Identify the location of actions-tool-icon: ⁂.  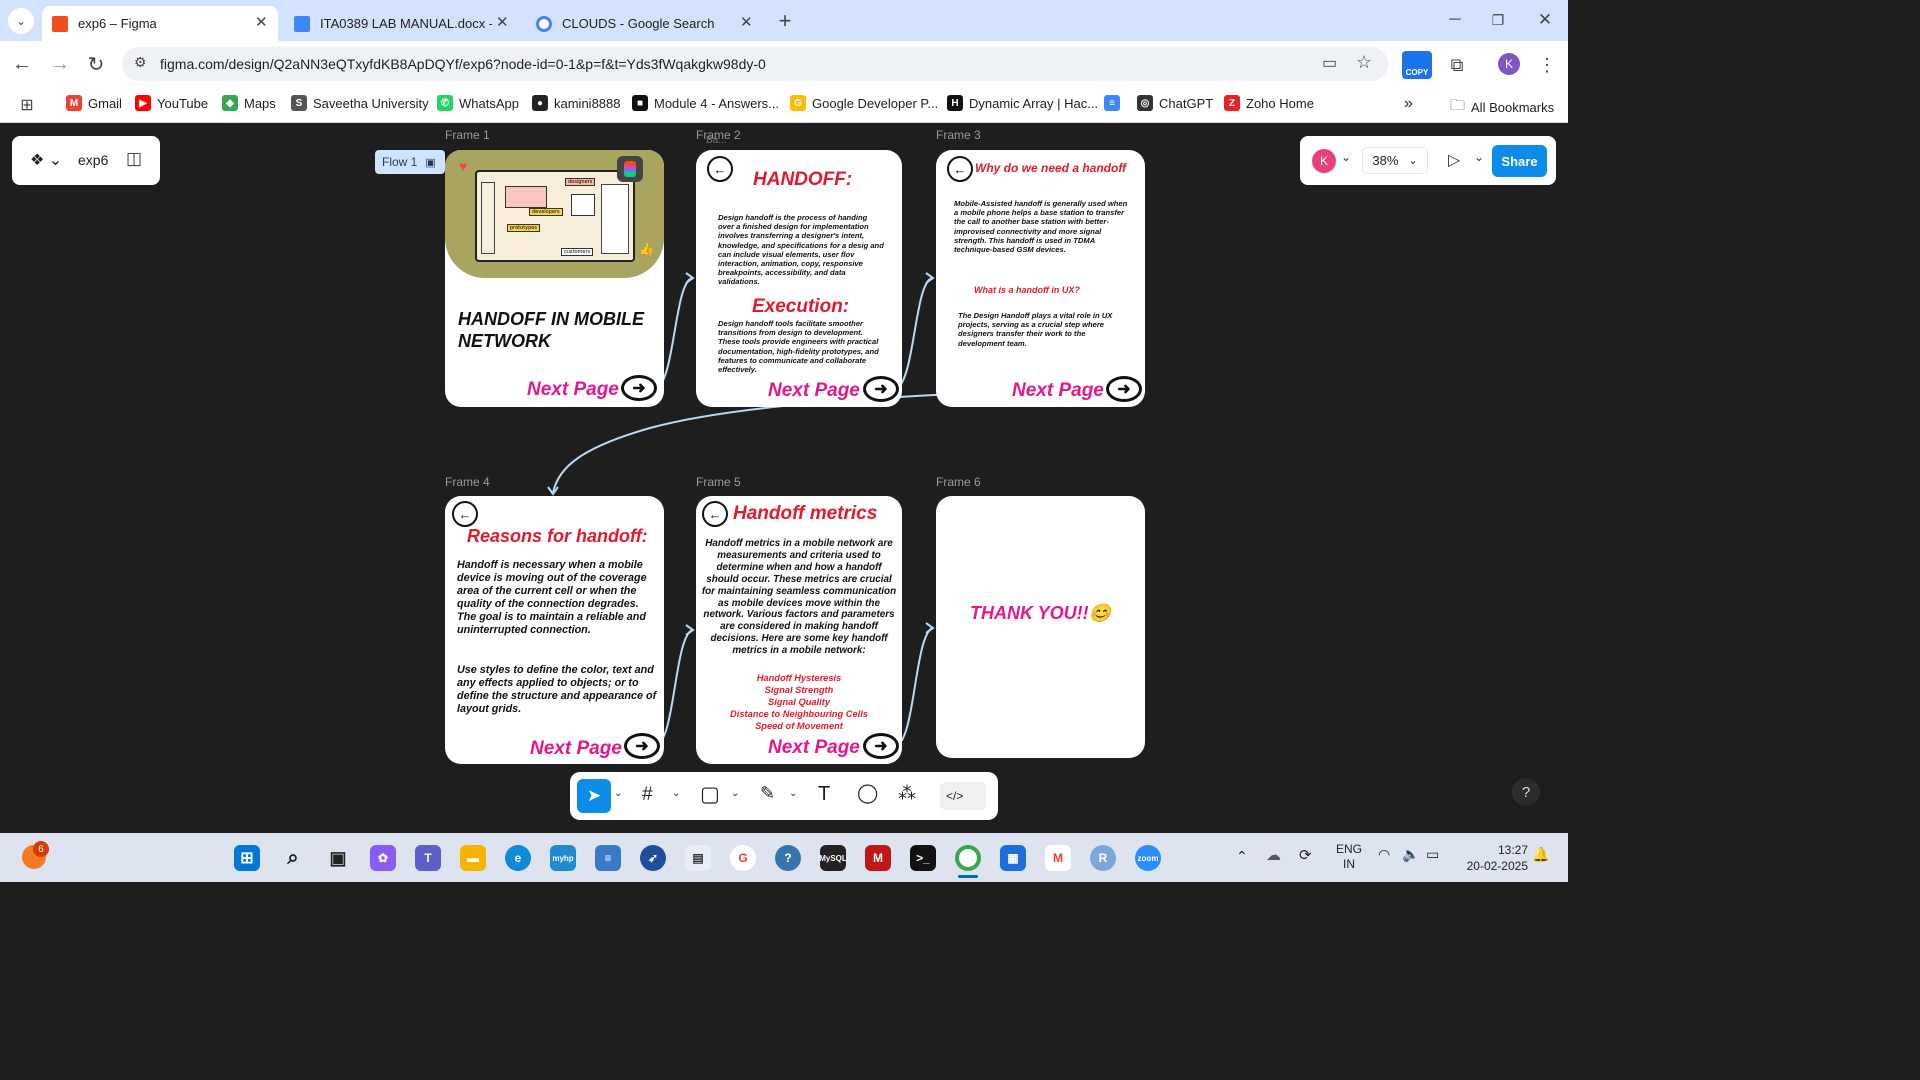
(907, 793).